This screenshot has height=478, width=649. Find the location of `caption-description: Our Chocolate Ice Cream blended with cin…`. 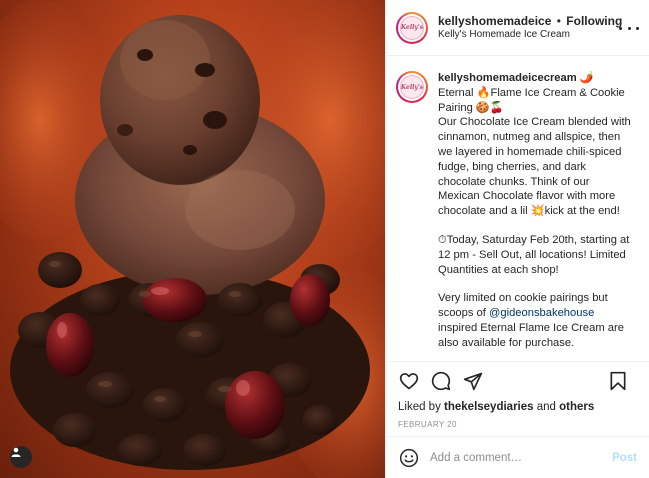

caption-description: Our Chocolate Ice Cream blended with cin… is located at coordinates (534, 167).